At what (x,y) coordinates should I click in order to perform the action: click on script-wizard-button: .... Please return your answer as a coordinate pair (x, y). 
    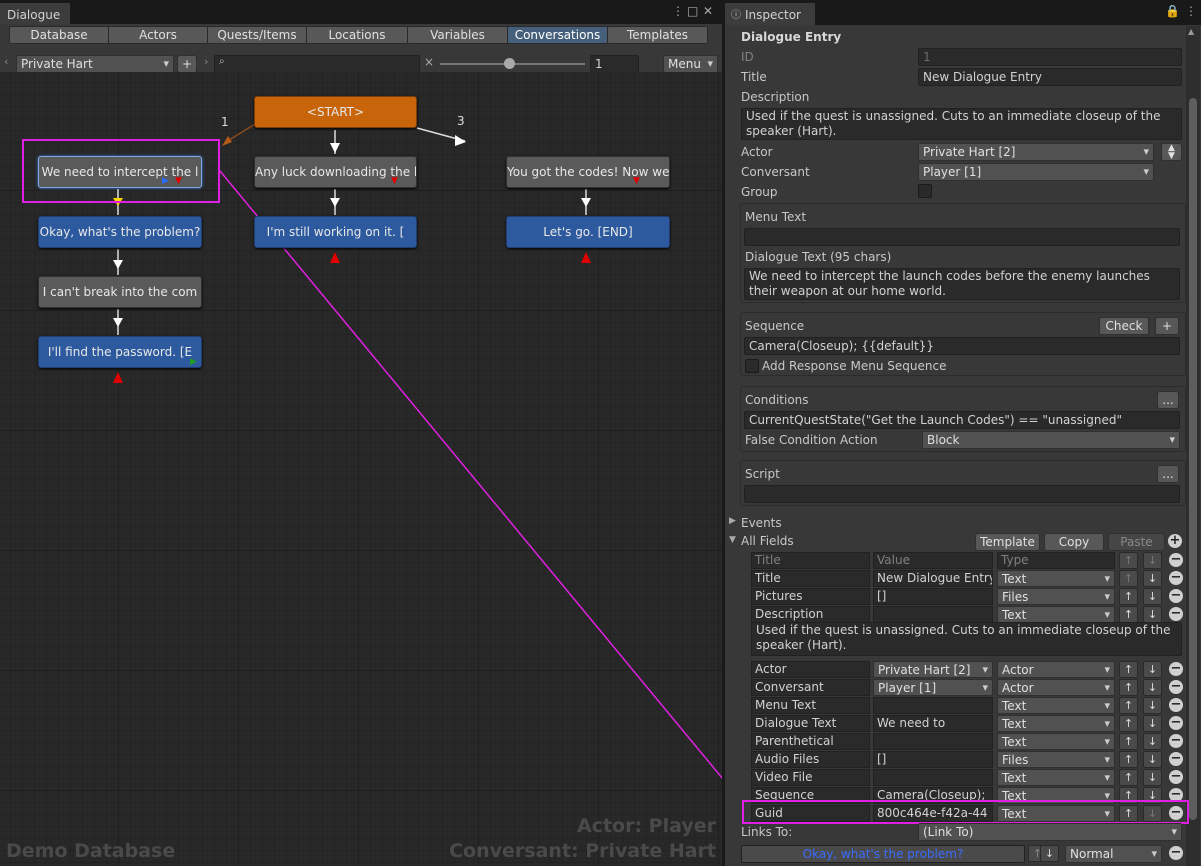
    Looking at the image, I should click on (1168, 474).